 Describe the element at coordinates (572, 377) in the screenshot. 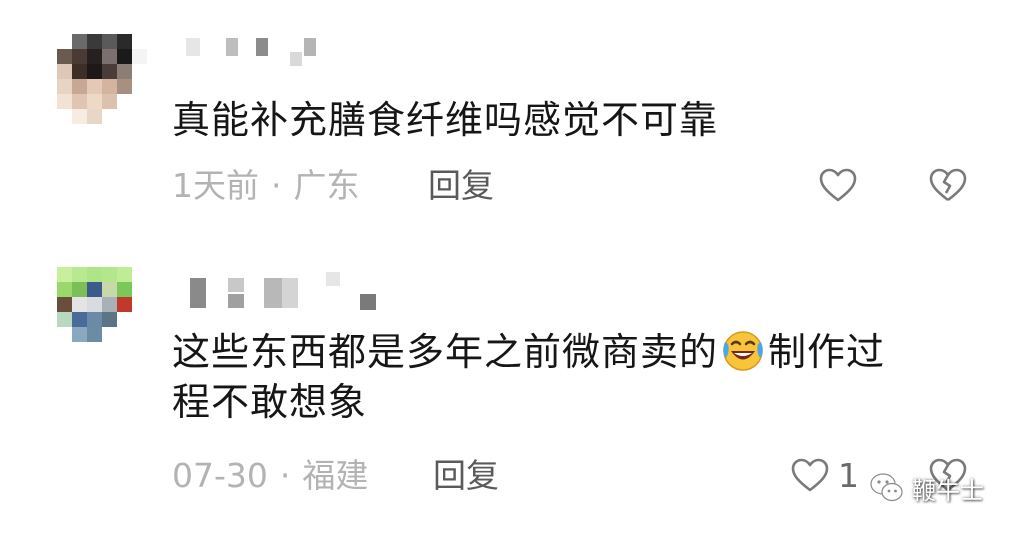

I see `comment-text: 这些东西都是多年之前微商卖的 制作过 程不敢想象` at that location.